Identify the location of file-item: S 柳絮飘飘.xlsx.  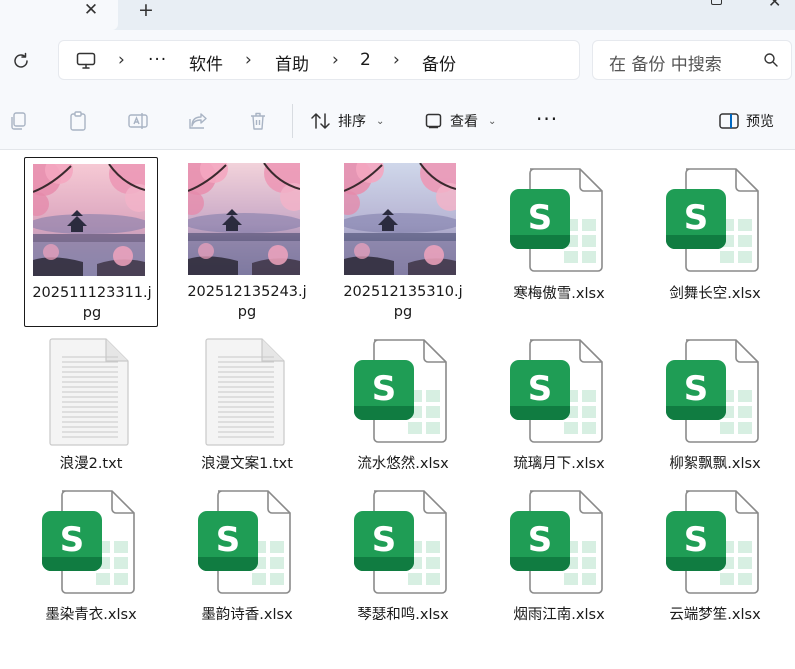
(715, 406).